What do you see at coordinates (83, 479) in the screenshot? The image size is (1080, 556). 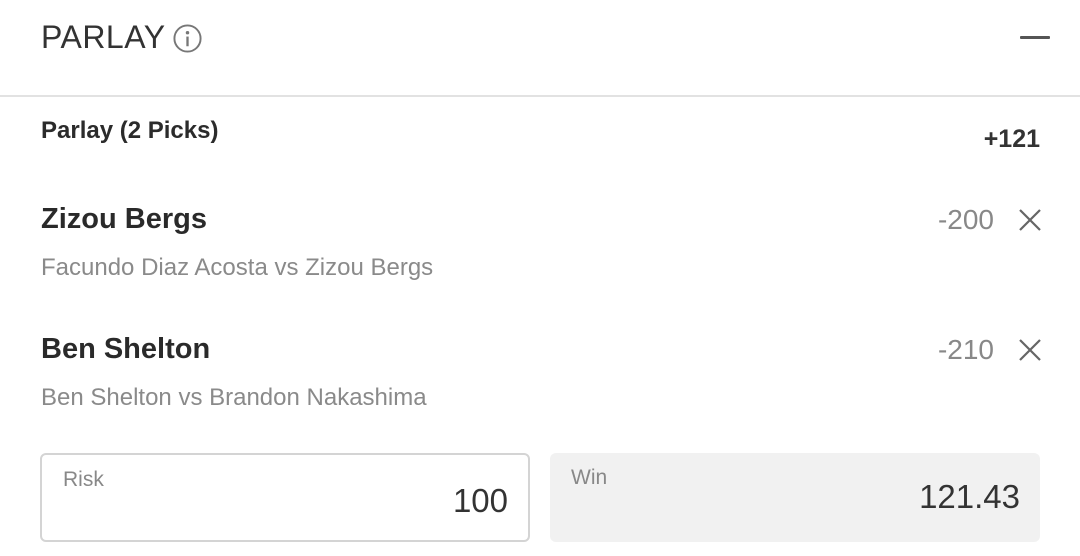 I see `risk-label: Risk` at bounding box center [83, 479].